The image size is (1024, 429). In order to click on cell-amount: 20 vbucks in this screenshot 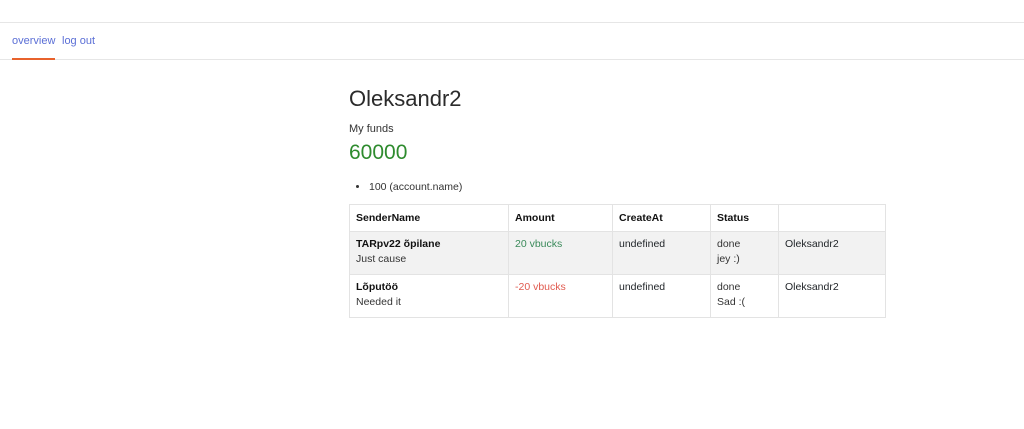, I will do `click(560, 253)`.